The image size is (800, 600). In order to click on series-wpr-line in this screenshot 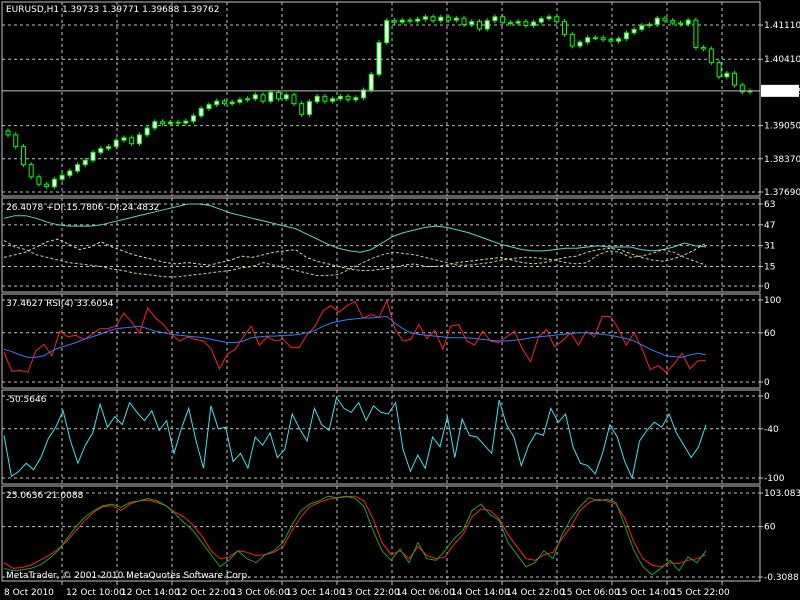, I will do `click(355, 438)`.